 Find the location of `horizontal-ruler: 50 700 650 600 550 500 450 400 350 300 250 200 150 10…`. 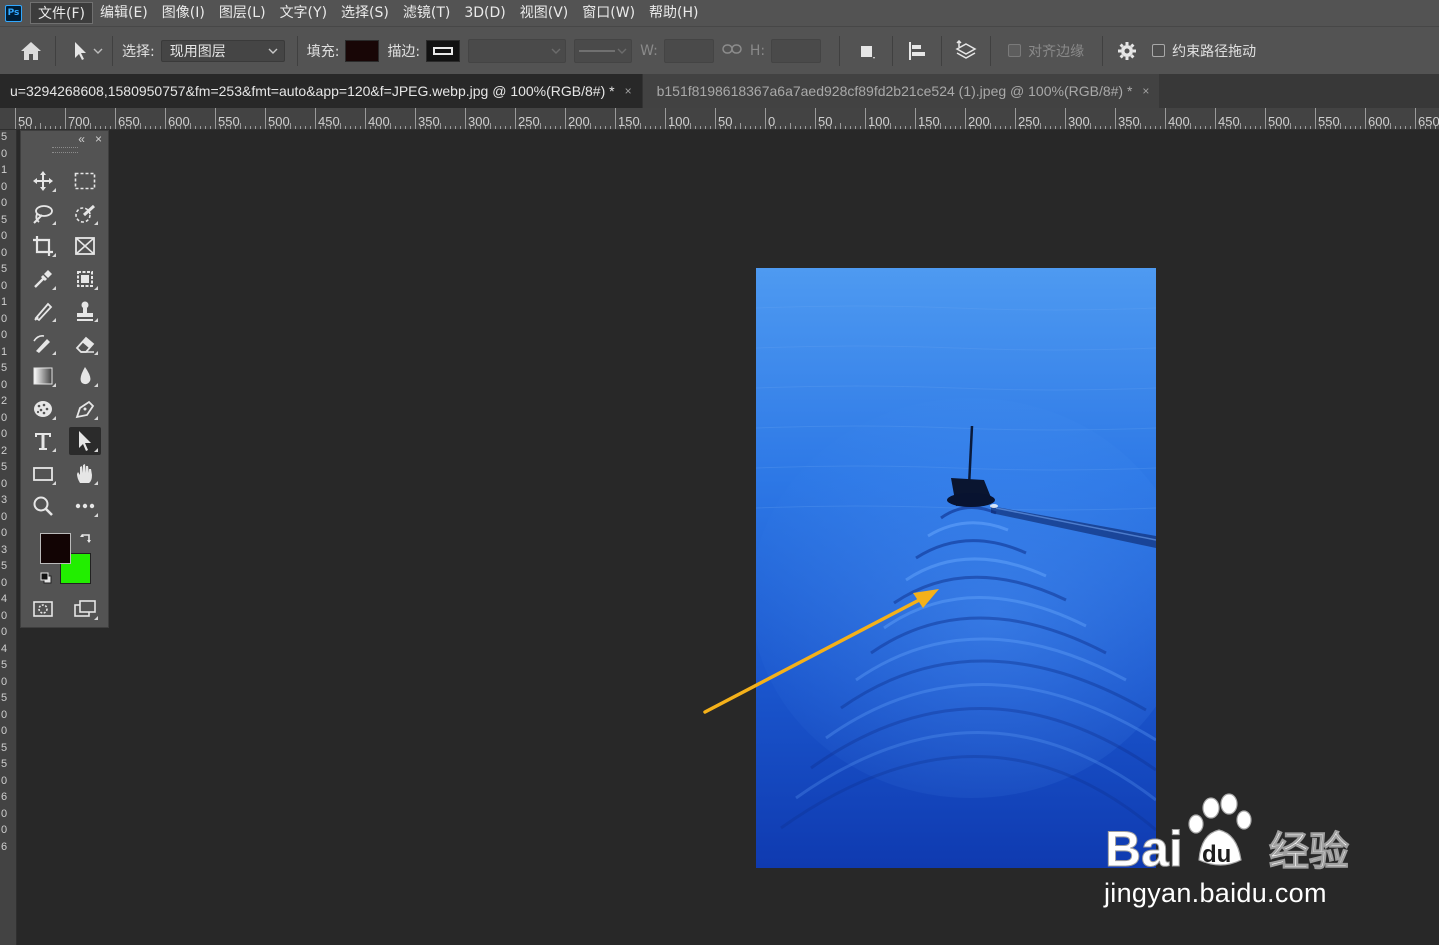

horizontal-ruler: 50 700 650 600 550 500 450 400 350 300 250 200 150 10… is located at coordinates (719, 119).